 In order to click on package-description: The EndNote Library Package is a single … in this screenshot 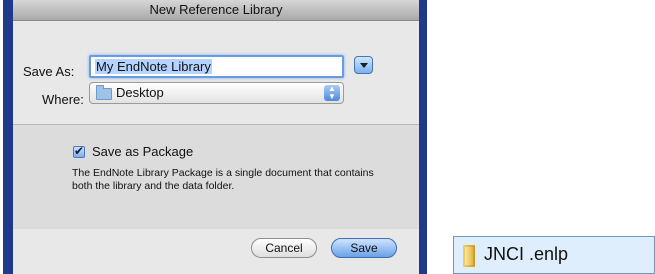, I will do `click(223, 179)`.